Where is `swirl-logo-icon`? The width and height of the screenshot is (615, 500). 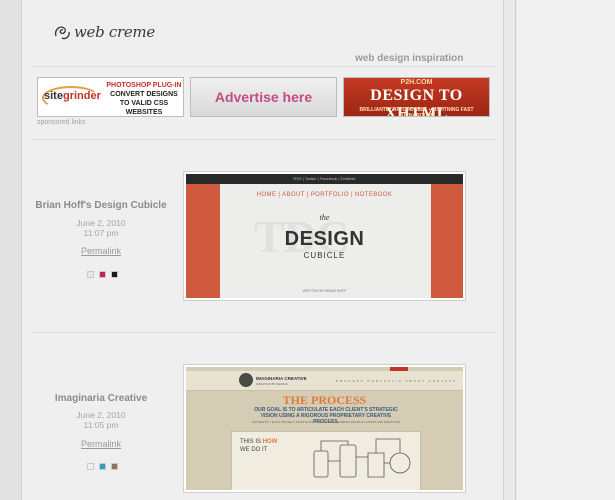 swirl-logo-icon is located at coordinates (62, 33).